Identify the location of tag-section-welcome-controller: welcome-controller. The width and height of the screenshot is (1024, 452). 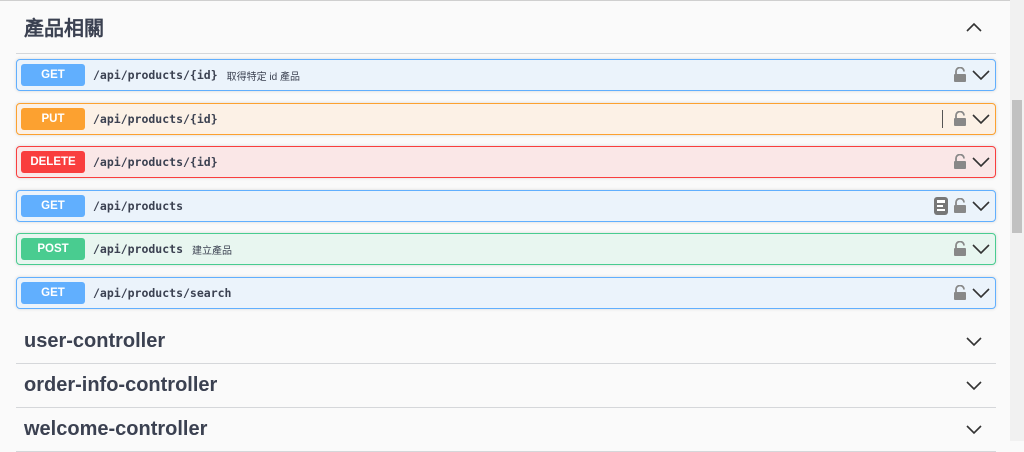
(506, 430).